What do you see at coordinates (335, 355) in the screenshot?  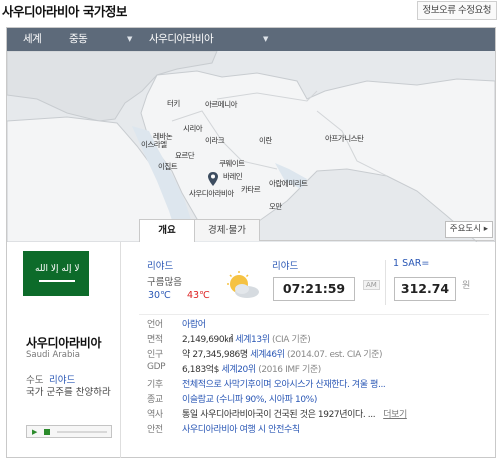 I see `population-note: (2014.07. est. CIA 기준)` at bounding box center [335, 355].